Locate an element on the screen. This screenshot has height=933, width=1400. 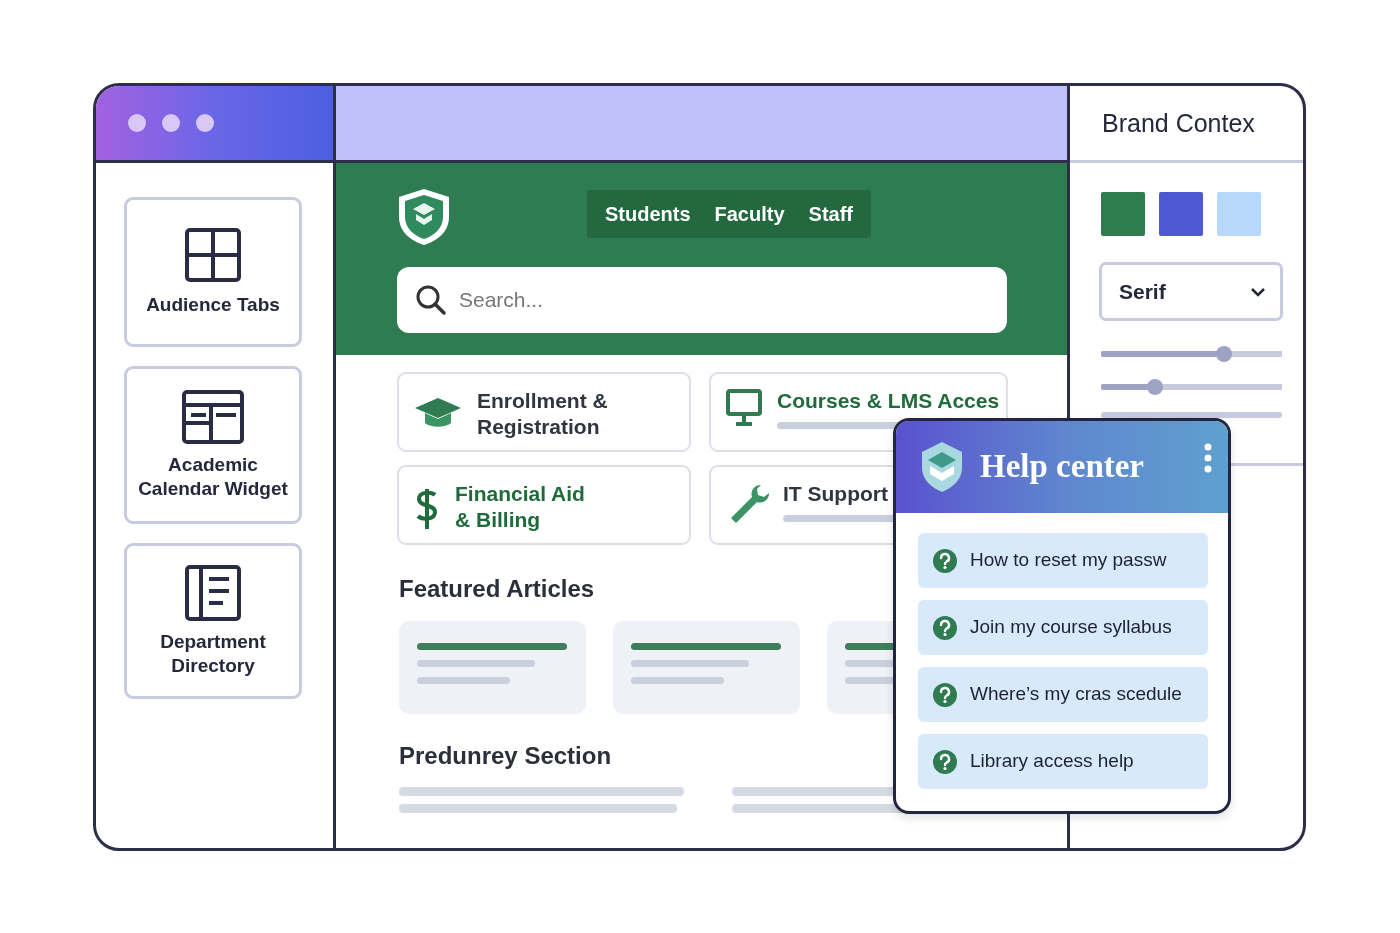
search-icon is located at coordinates (431, 300).